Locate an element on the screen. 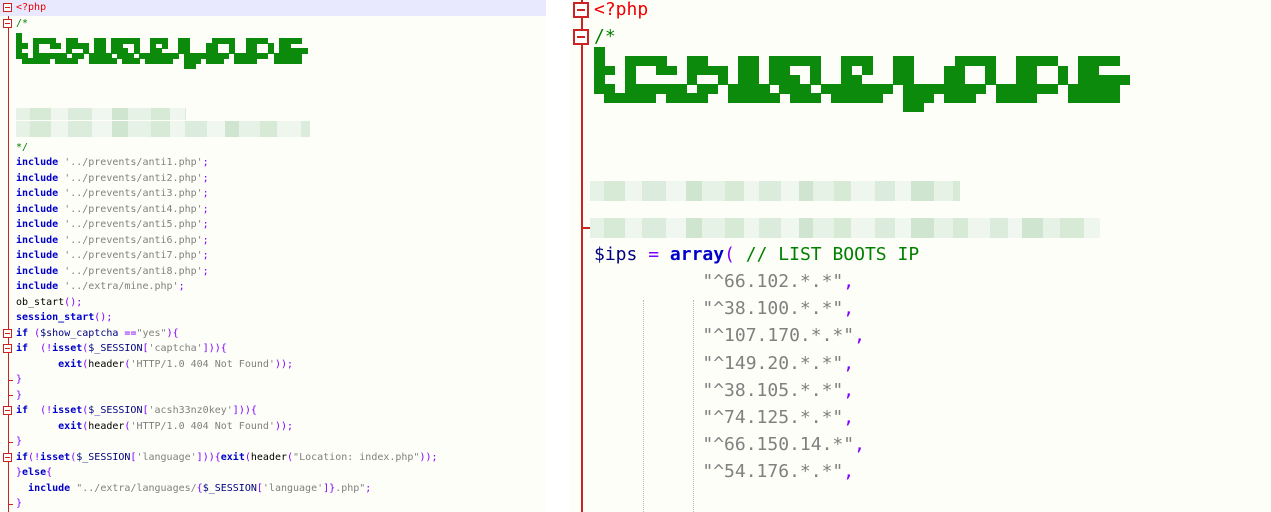  code-token: '../prevents/anti1.php' is located at coordinates (133, 162).